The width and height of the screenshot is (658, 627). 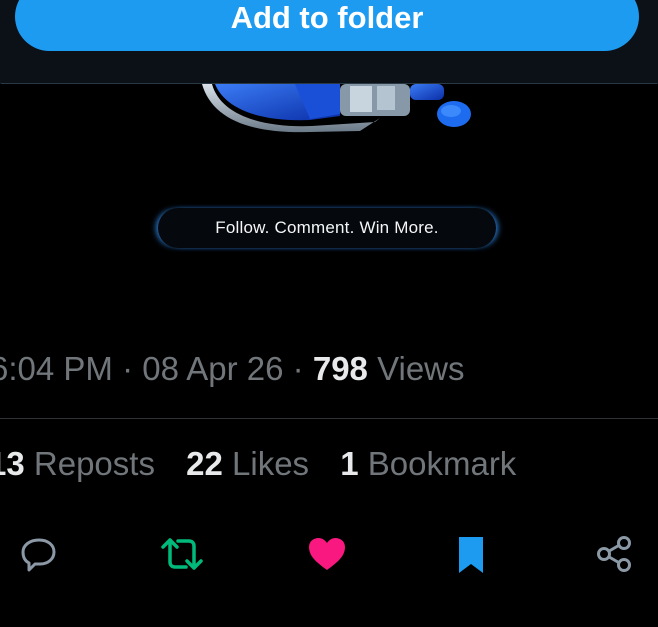 I want to click on likes-stat: 22 Likes, so click(x=247, y=463).